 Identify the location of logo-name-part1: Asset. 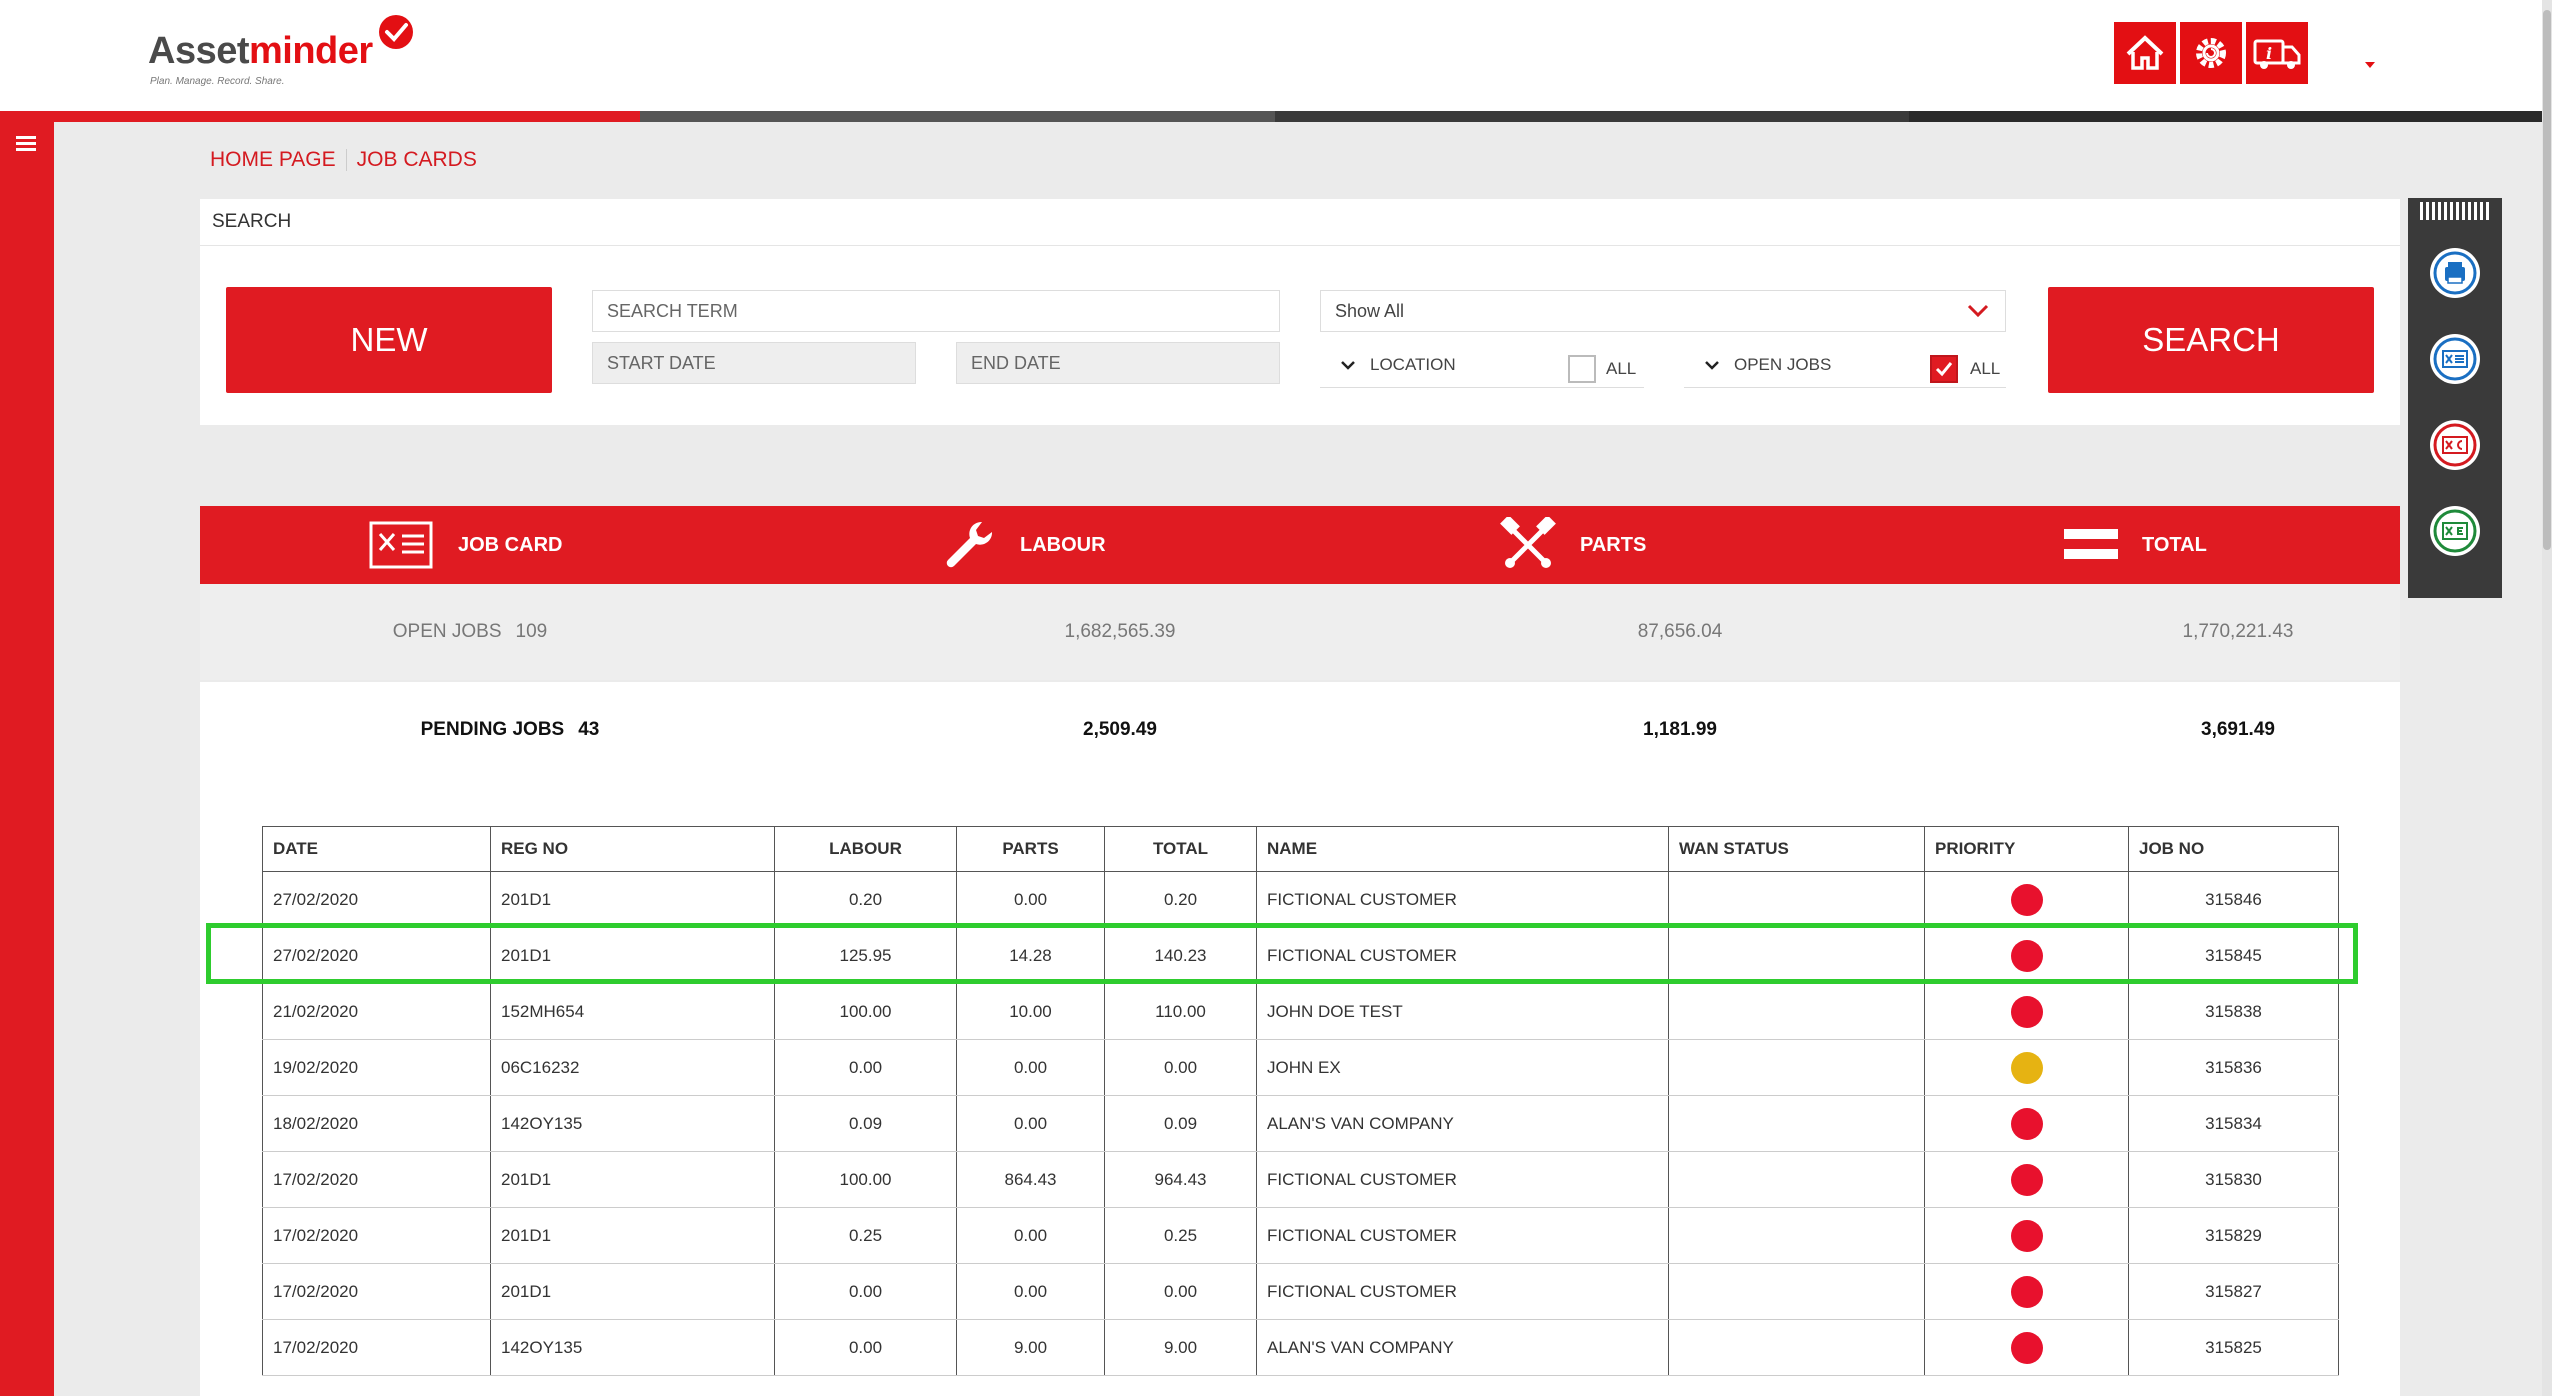
(199, 51).